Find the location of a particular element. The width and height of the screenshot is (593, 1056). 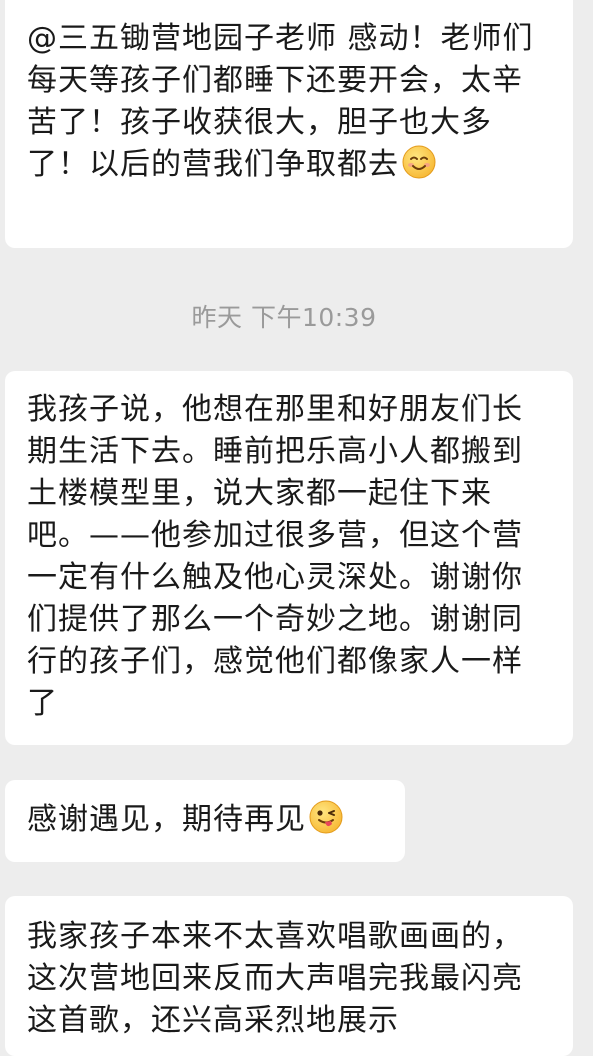

message-bubble: 感谢遇见，期待再见 is located at coordinates (205, 821).